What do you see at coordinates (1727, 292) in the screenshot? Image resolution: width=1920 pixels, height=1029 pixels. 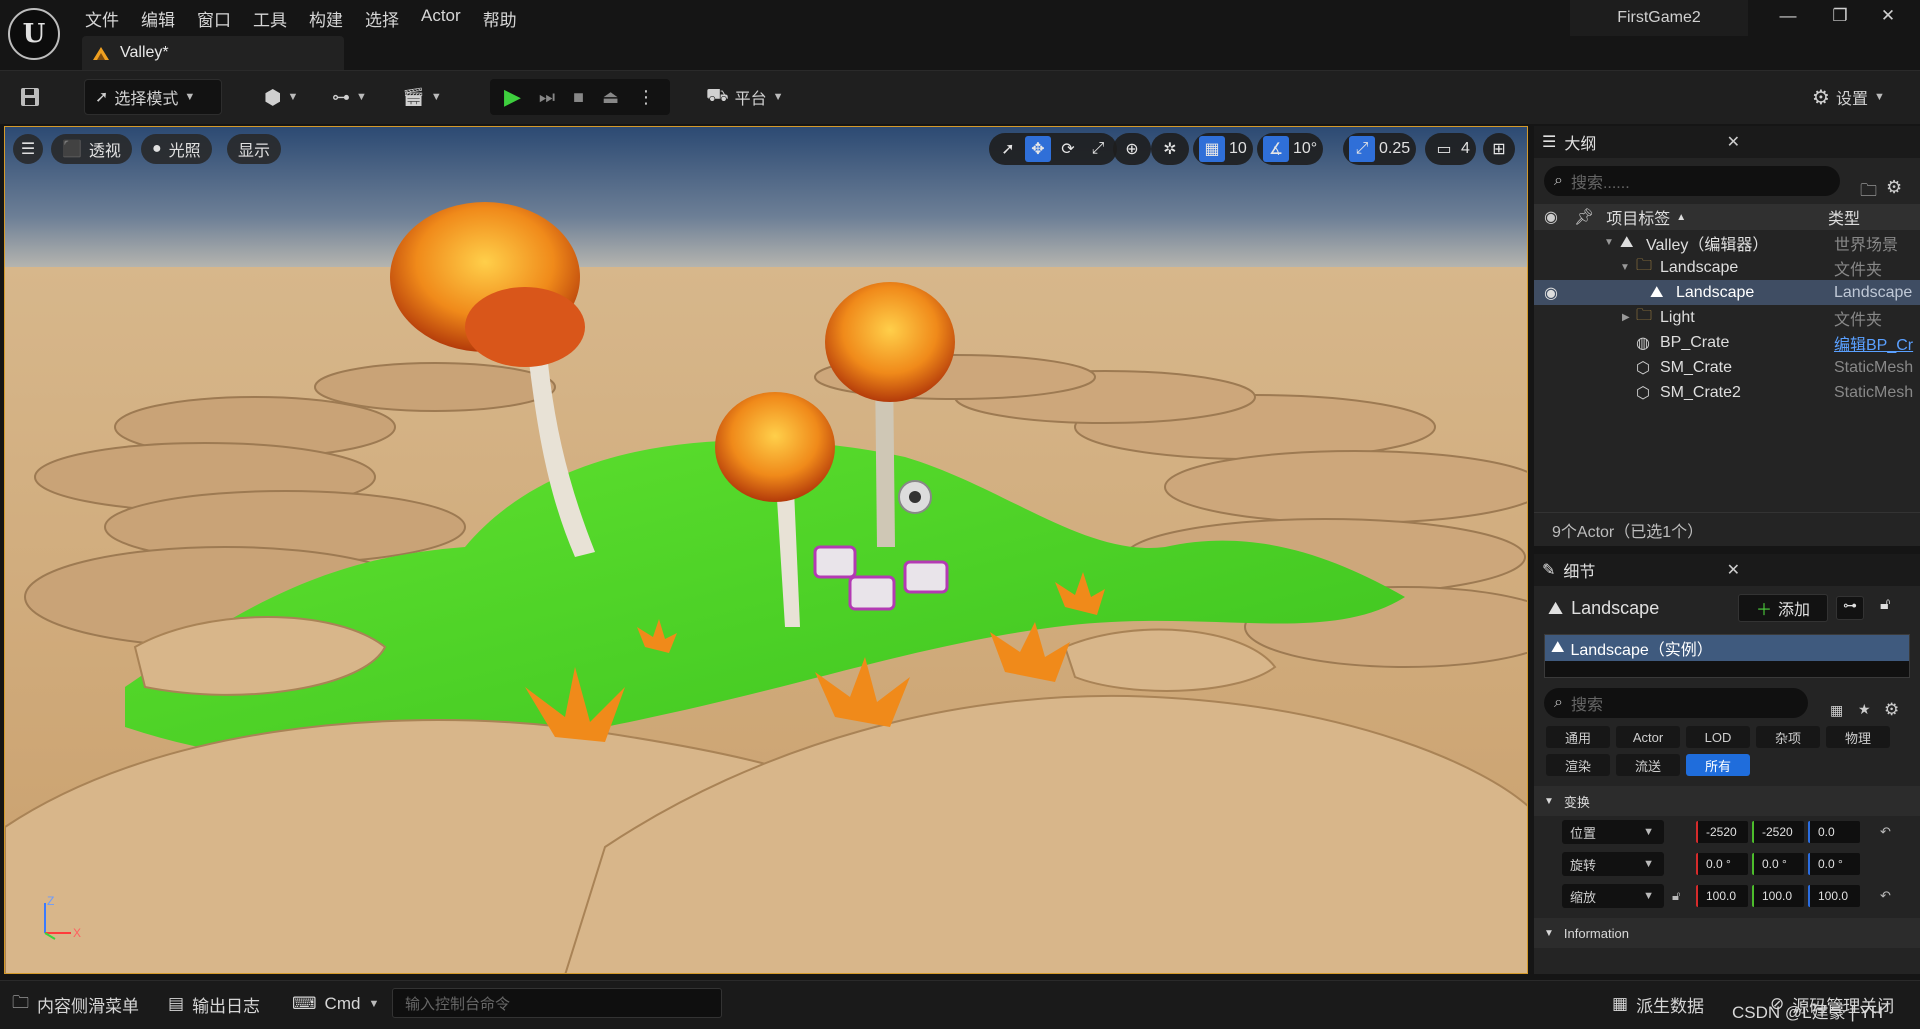 I see `outliner-row-selected: ◉ ⛰ Landscape Landscape` at bounding box center [1727, 292].